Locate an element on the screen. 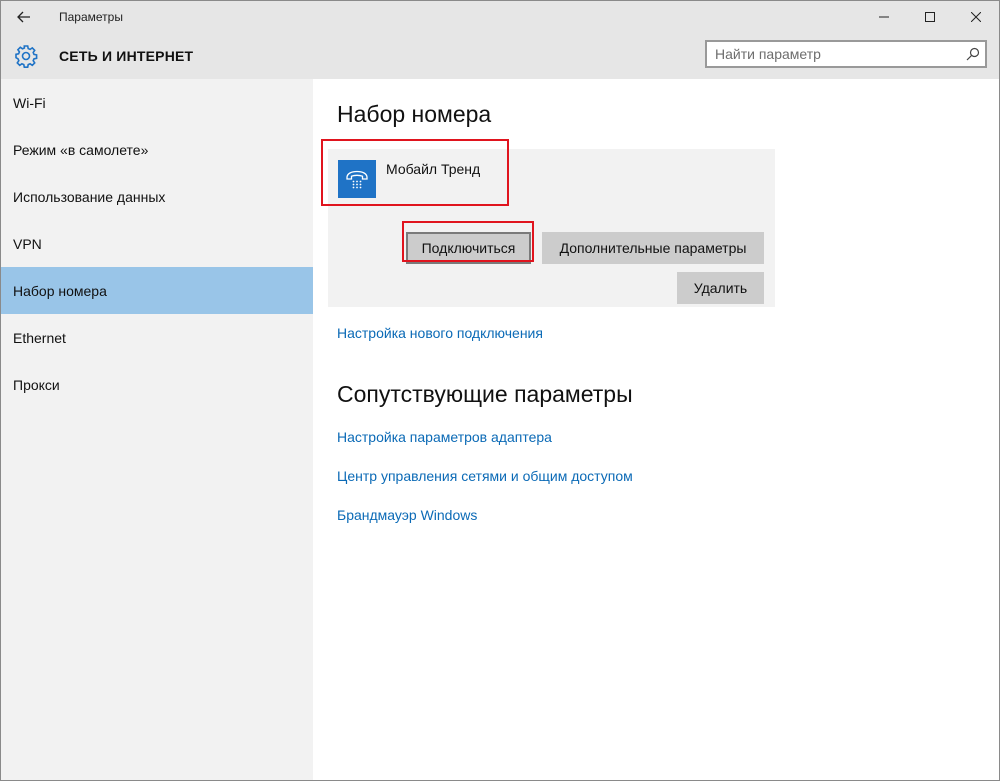 Image resolution: width=1000 pixels, height=781 pixels. section-title: Набор номера is located at coordinates (414, 114).